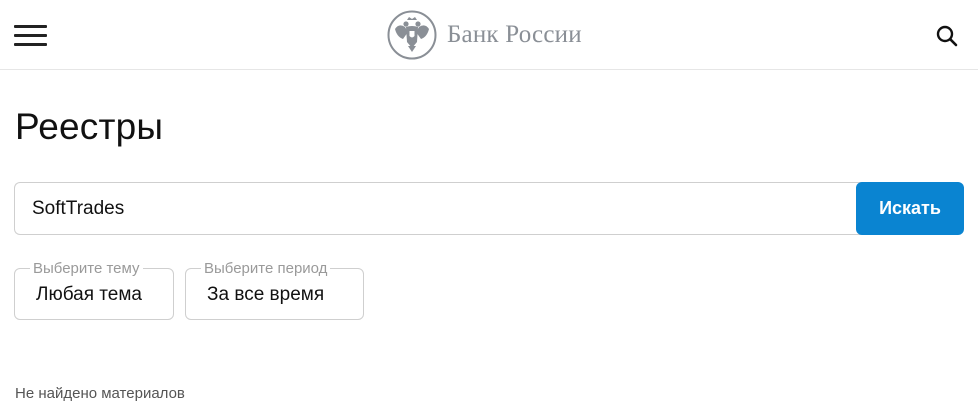 This screenshot has height=404, width=978. Describe the element at coordinates (947, 36) in the screenshot. I see `search-icon` at that location.